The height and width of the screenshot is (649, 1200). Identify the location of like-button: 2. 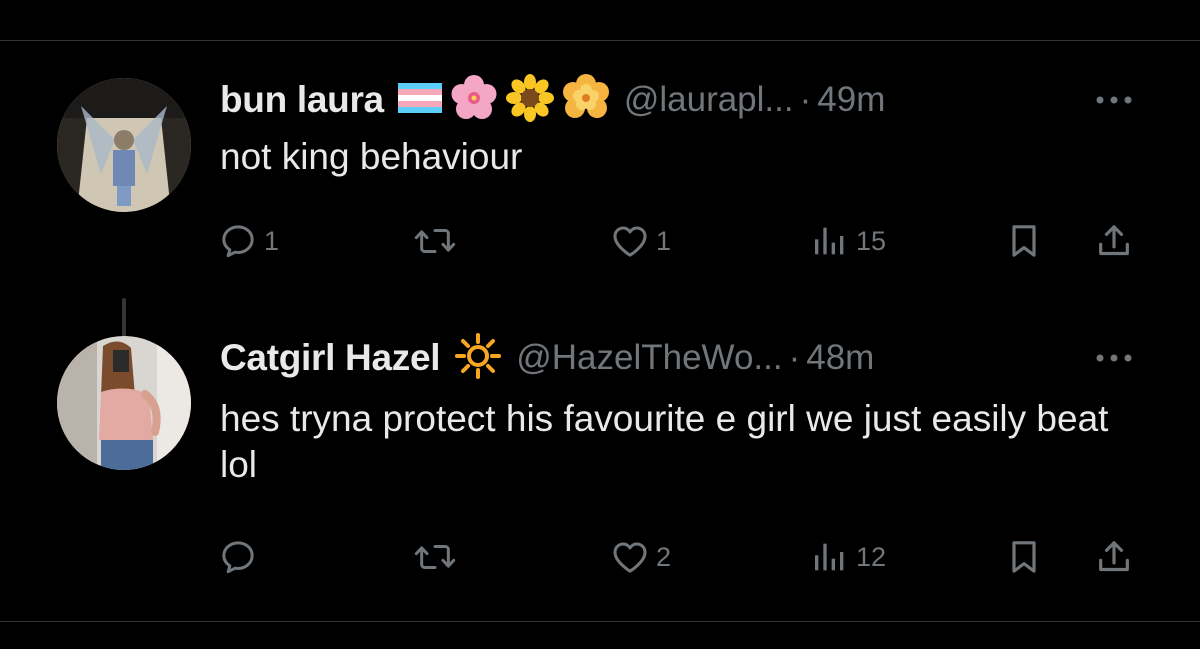
(640, 557).